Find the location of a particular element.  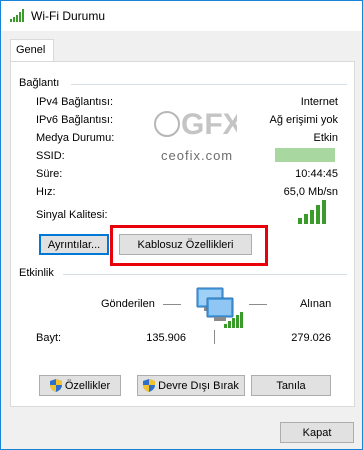

sent-bytes-value: 135.906 is located at coordinates (166, 338).